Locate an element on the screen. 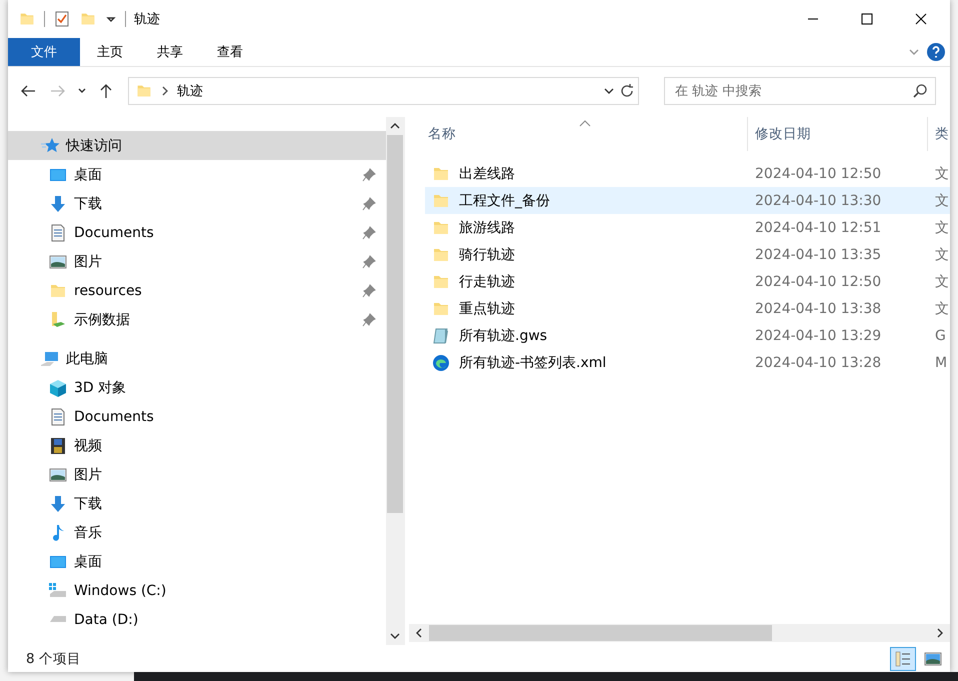 This screenshot has height=681, width=958. modified-date: 2024-04-10 13:30 is located at coordinates (818, 200).